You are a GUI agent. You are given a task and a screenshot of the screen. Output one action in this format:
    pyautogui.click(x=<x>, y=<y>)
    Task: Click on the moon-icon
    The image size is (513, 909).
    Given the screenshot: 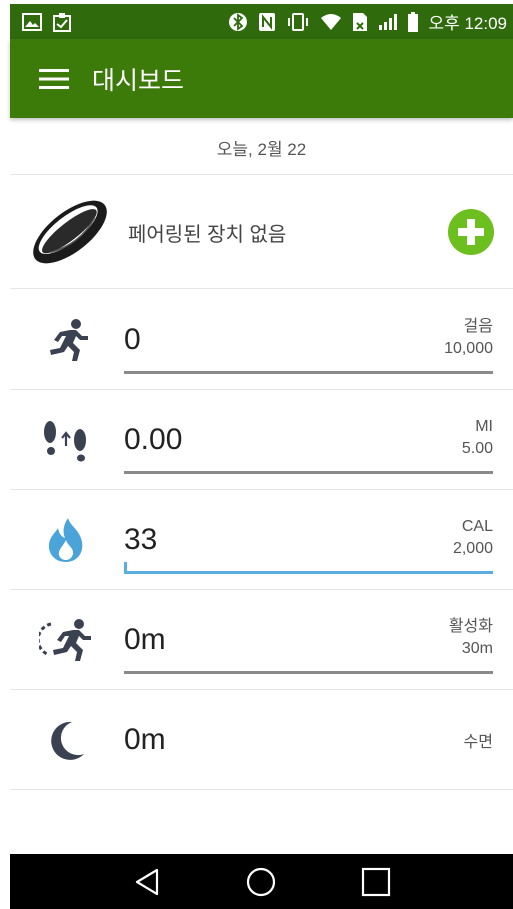 What is the action you would take?
    pyautogui.click(x=66, y=740)
    